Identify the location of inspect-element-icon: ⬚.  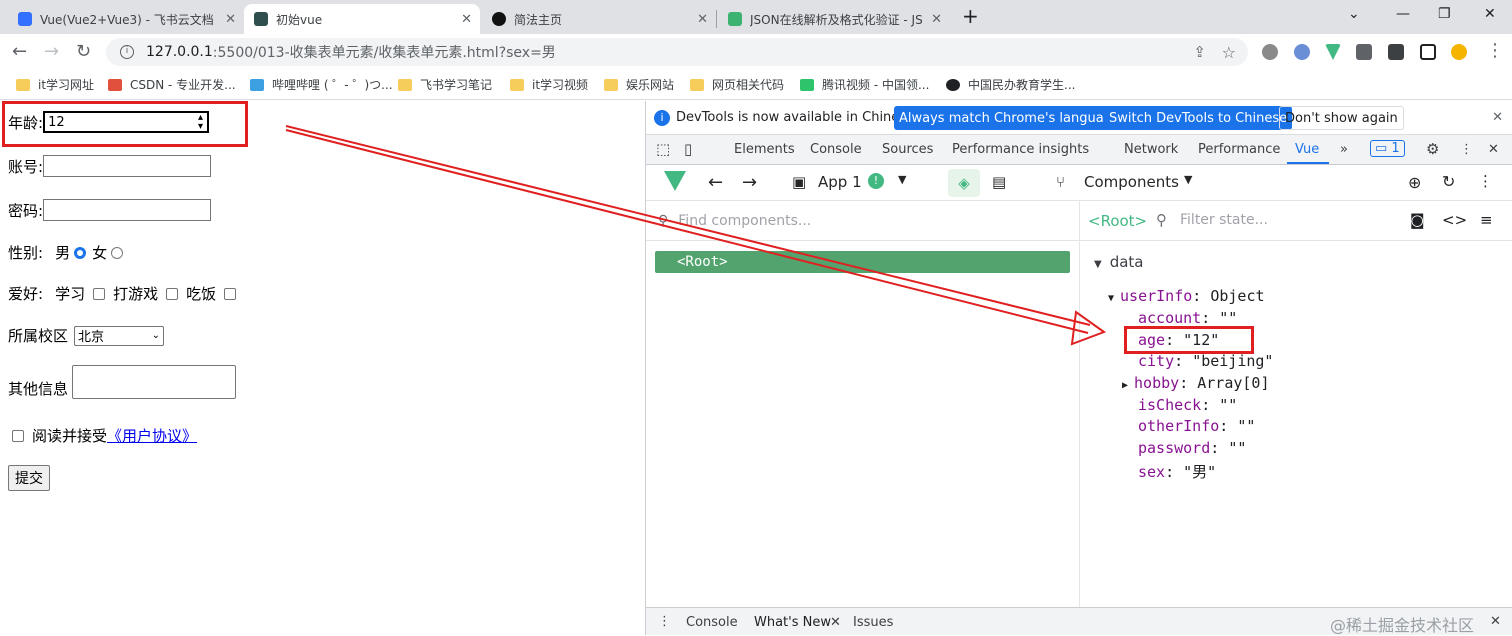
(663, 149).